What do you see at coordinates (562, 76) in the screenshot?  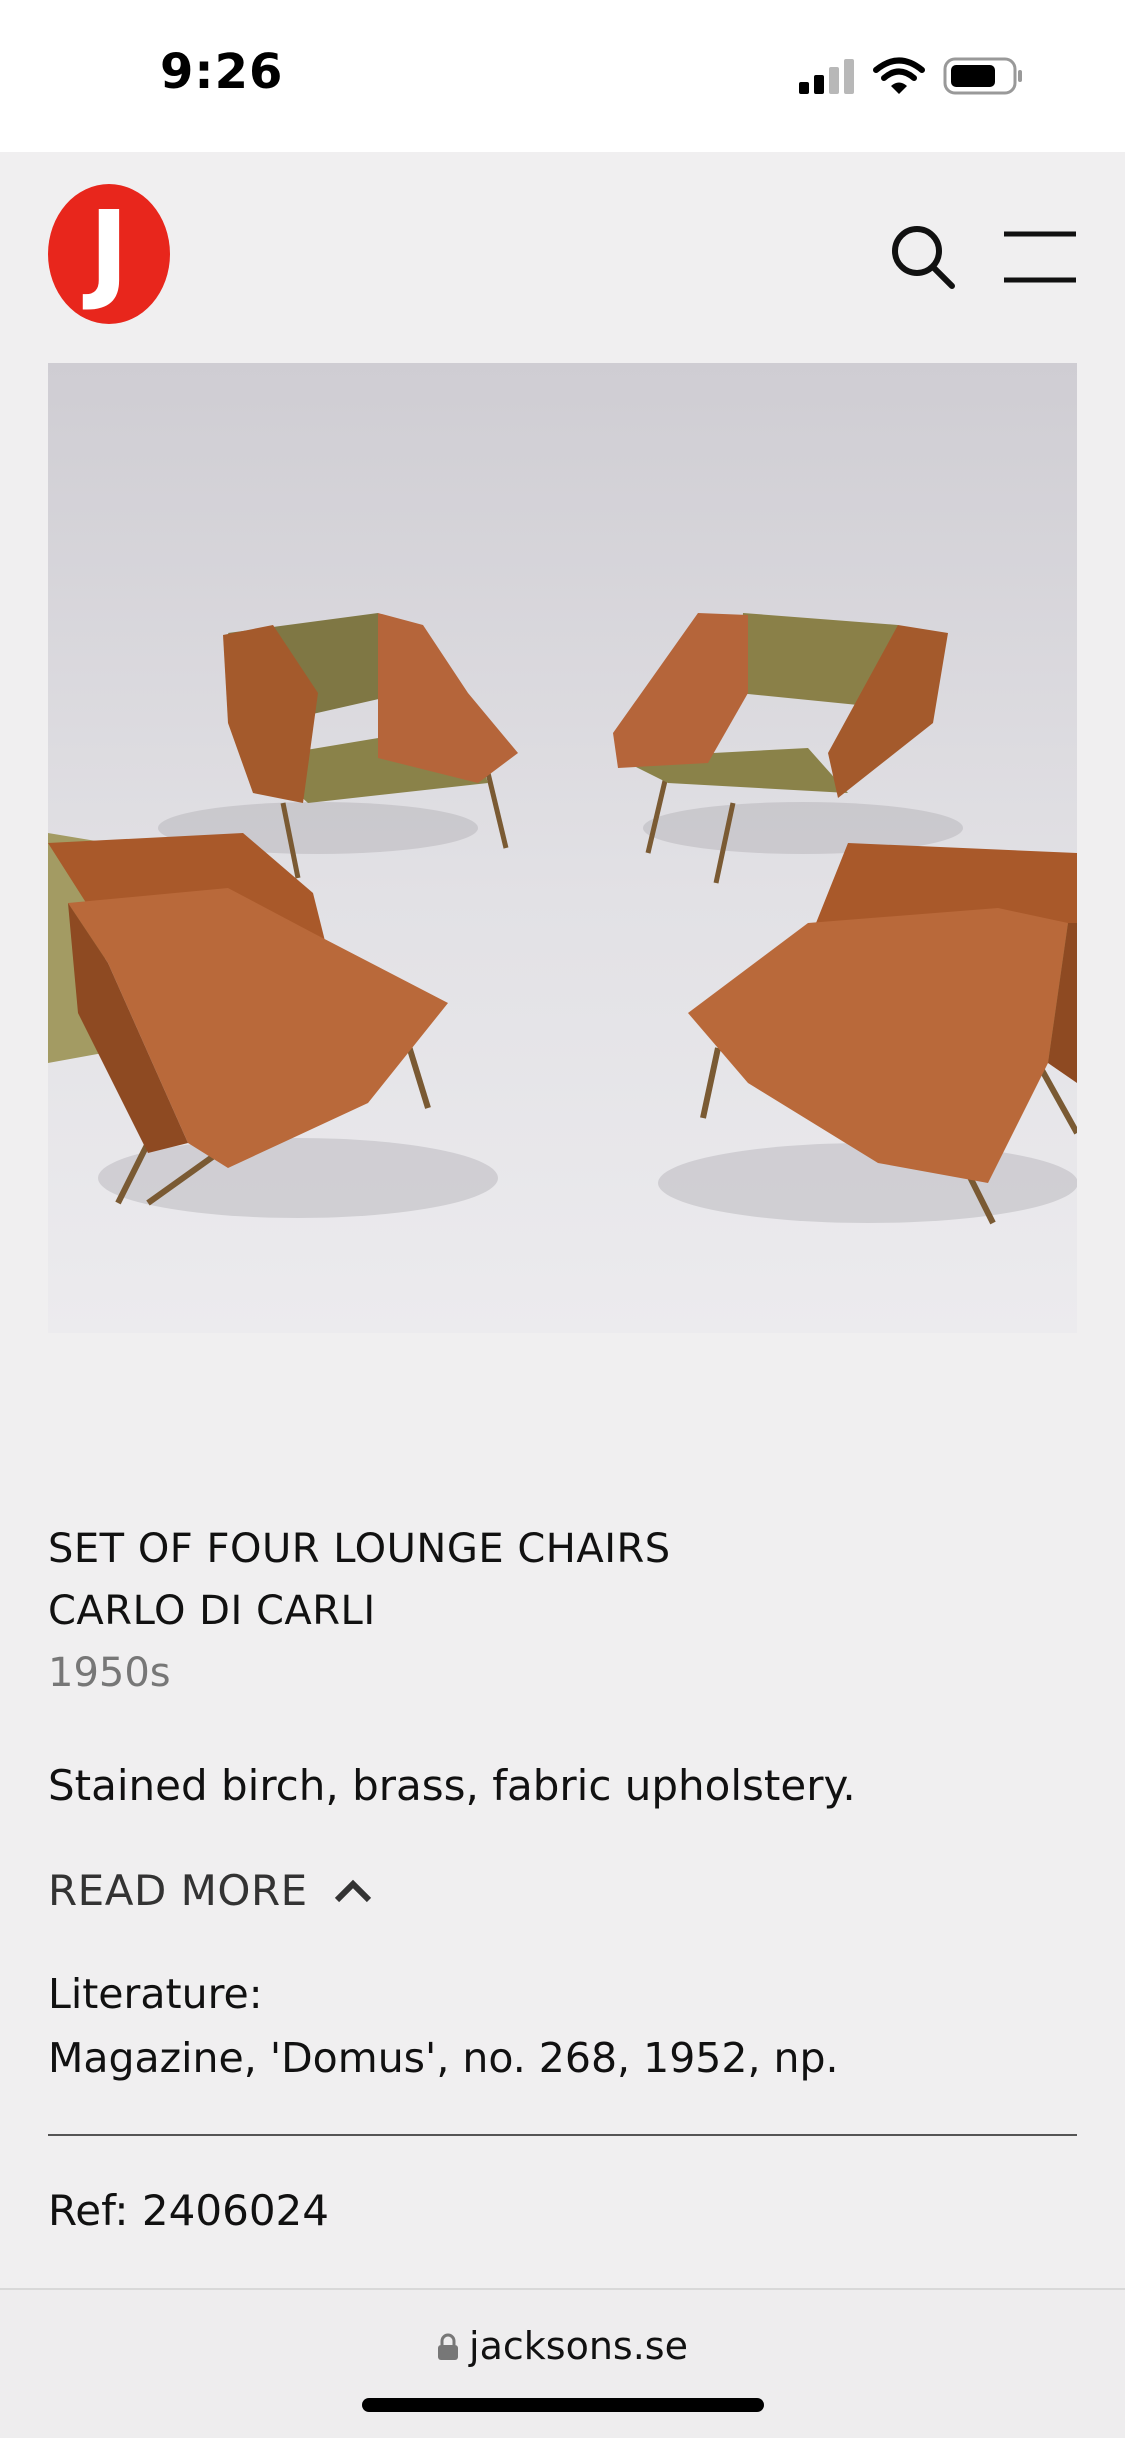 I see `status-bar: 9:26` at bounding box center [562, 76].